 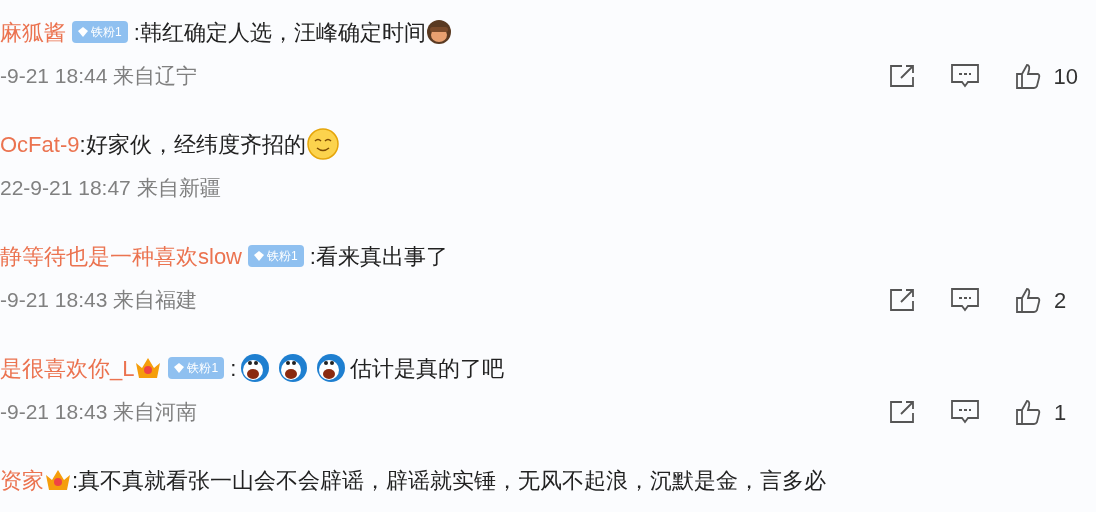 I want to click on user-name: OcFat-9, so click(x=40, y=144).